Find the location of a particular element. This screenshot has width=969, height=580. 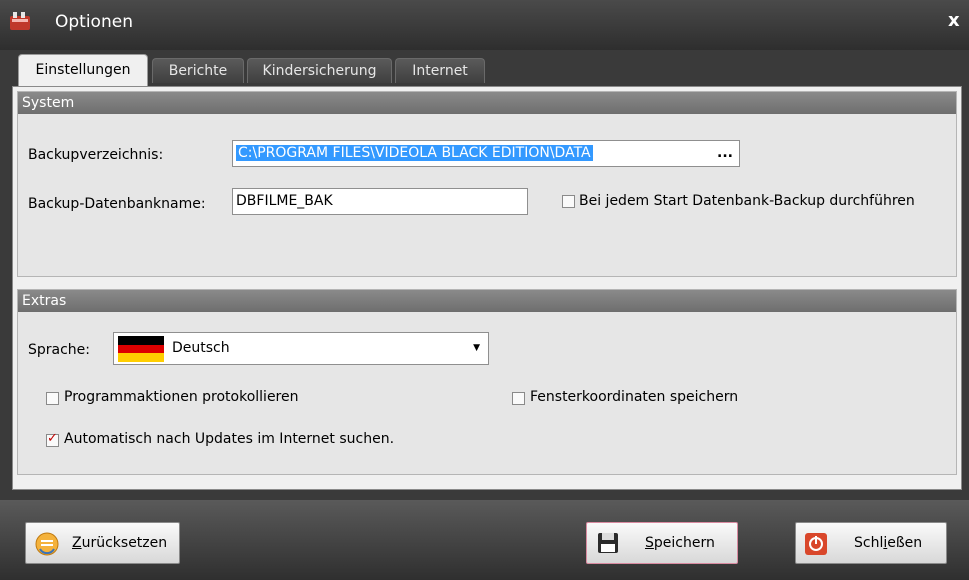

close-button: Schließen is located at coordinates (871, 543).